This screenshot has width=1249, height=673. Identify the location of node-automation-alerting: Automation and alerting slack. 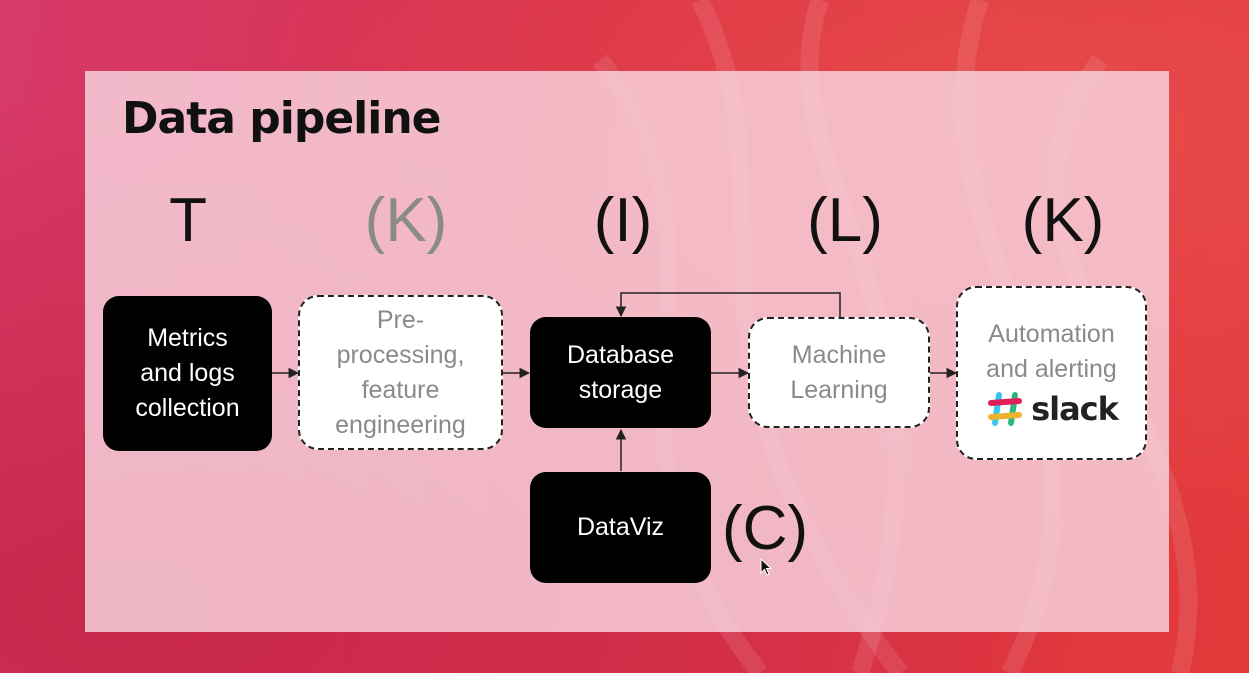
(1051, 373).